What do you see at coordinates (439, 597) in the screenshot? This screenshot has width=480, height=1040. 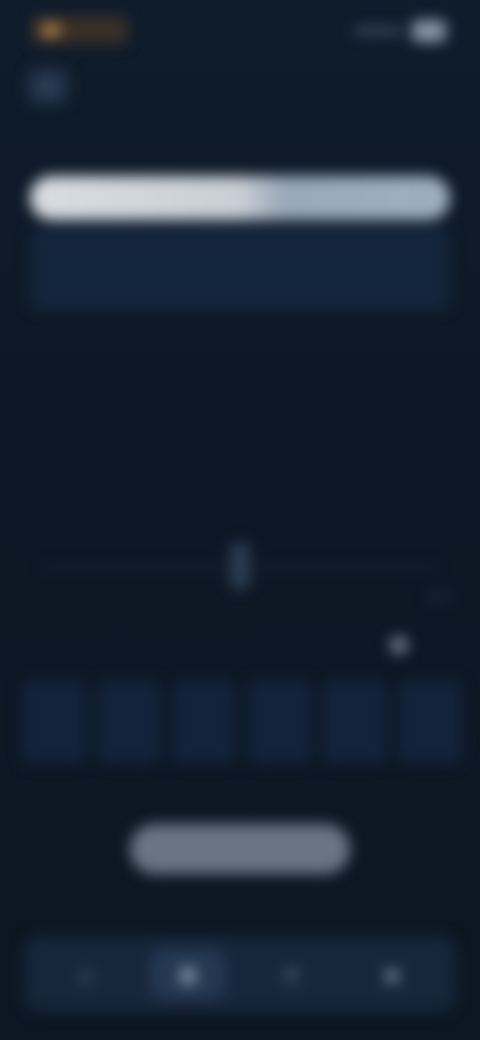 I see `divider-tick` at bounding box center [439, 597].